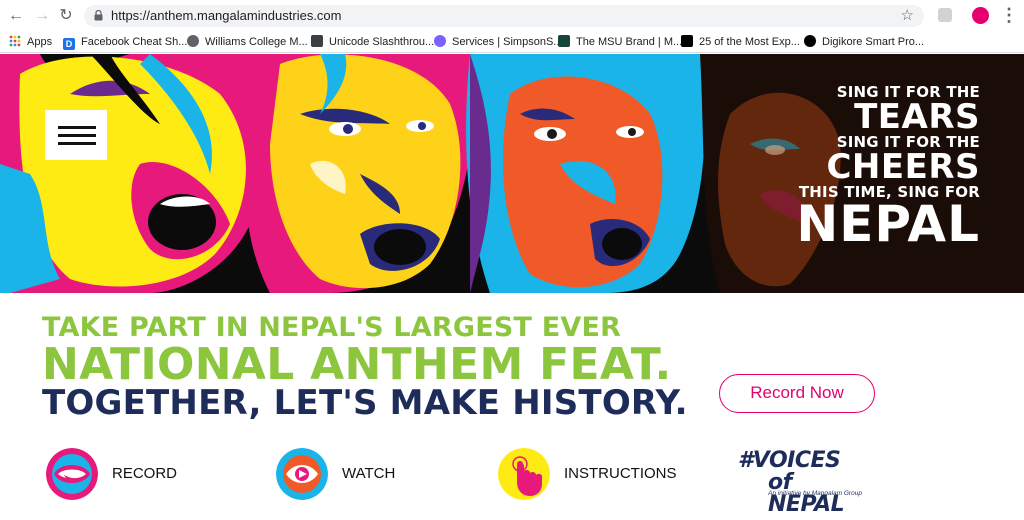 This screenshot has width=1024, height=520. I want to click on browser-menu-icon: ⋮, so click(1009, 15).